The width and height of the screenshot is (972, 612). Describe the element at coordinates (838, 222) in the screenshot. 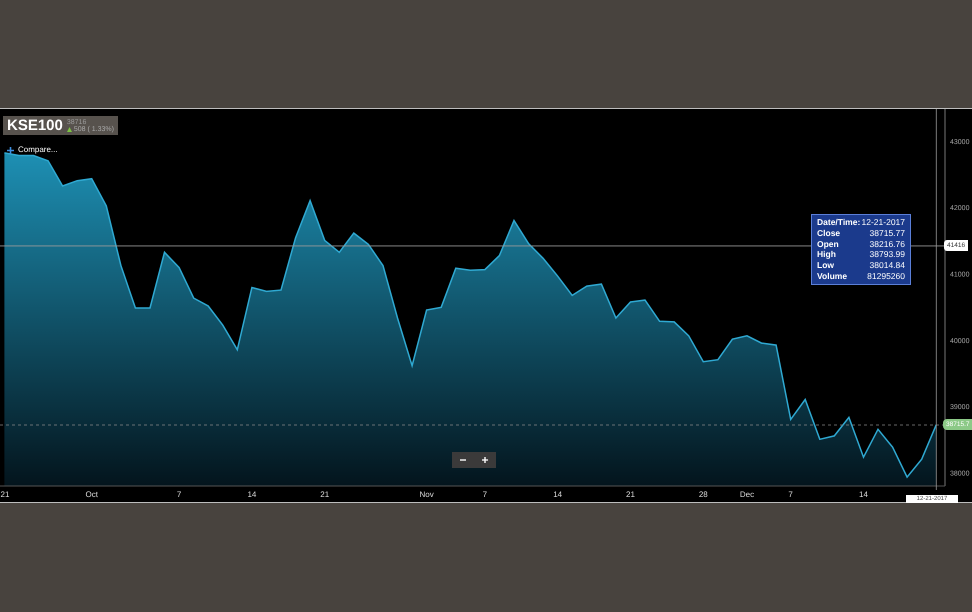

I see `tooltip-label: Date/Time:` at that location.